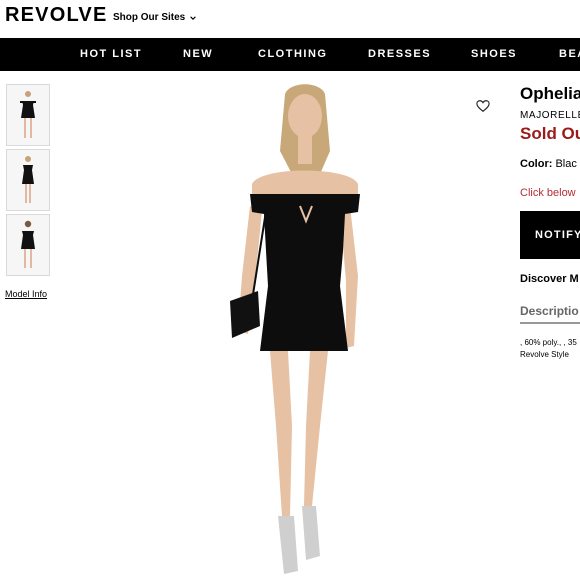 The image size is (580, 585). Describe the element at coordinates (536, 164) in the screenshot. I see `color-label: Color:` at that location.